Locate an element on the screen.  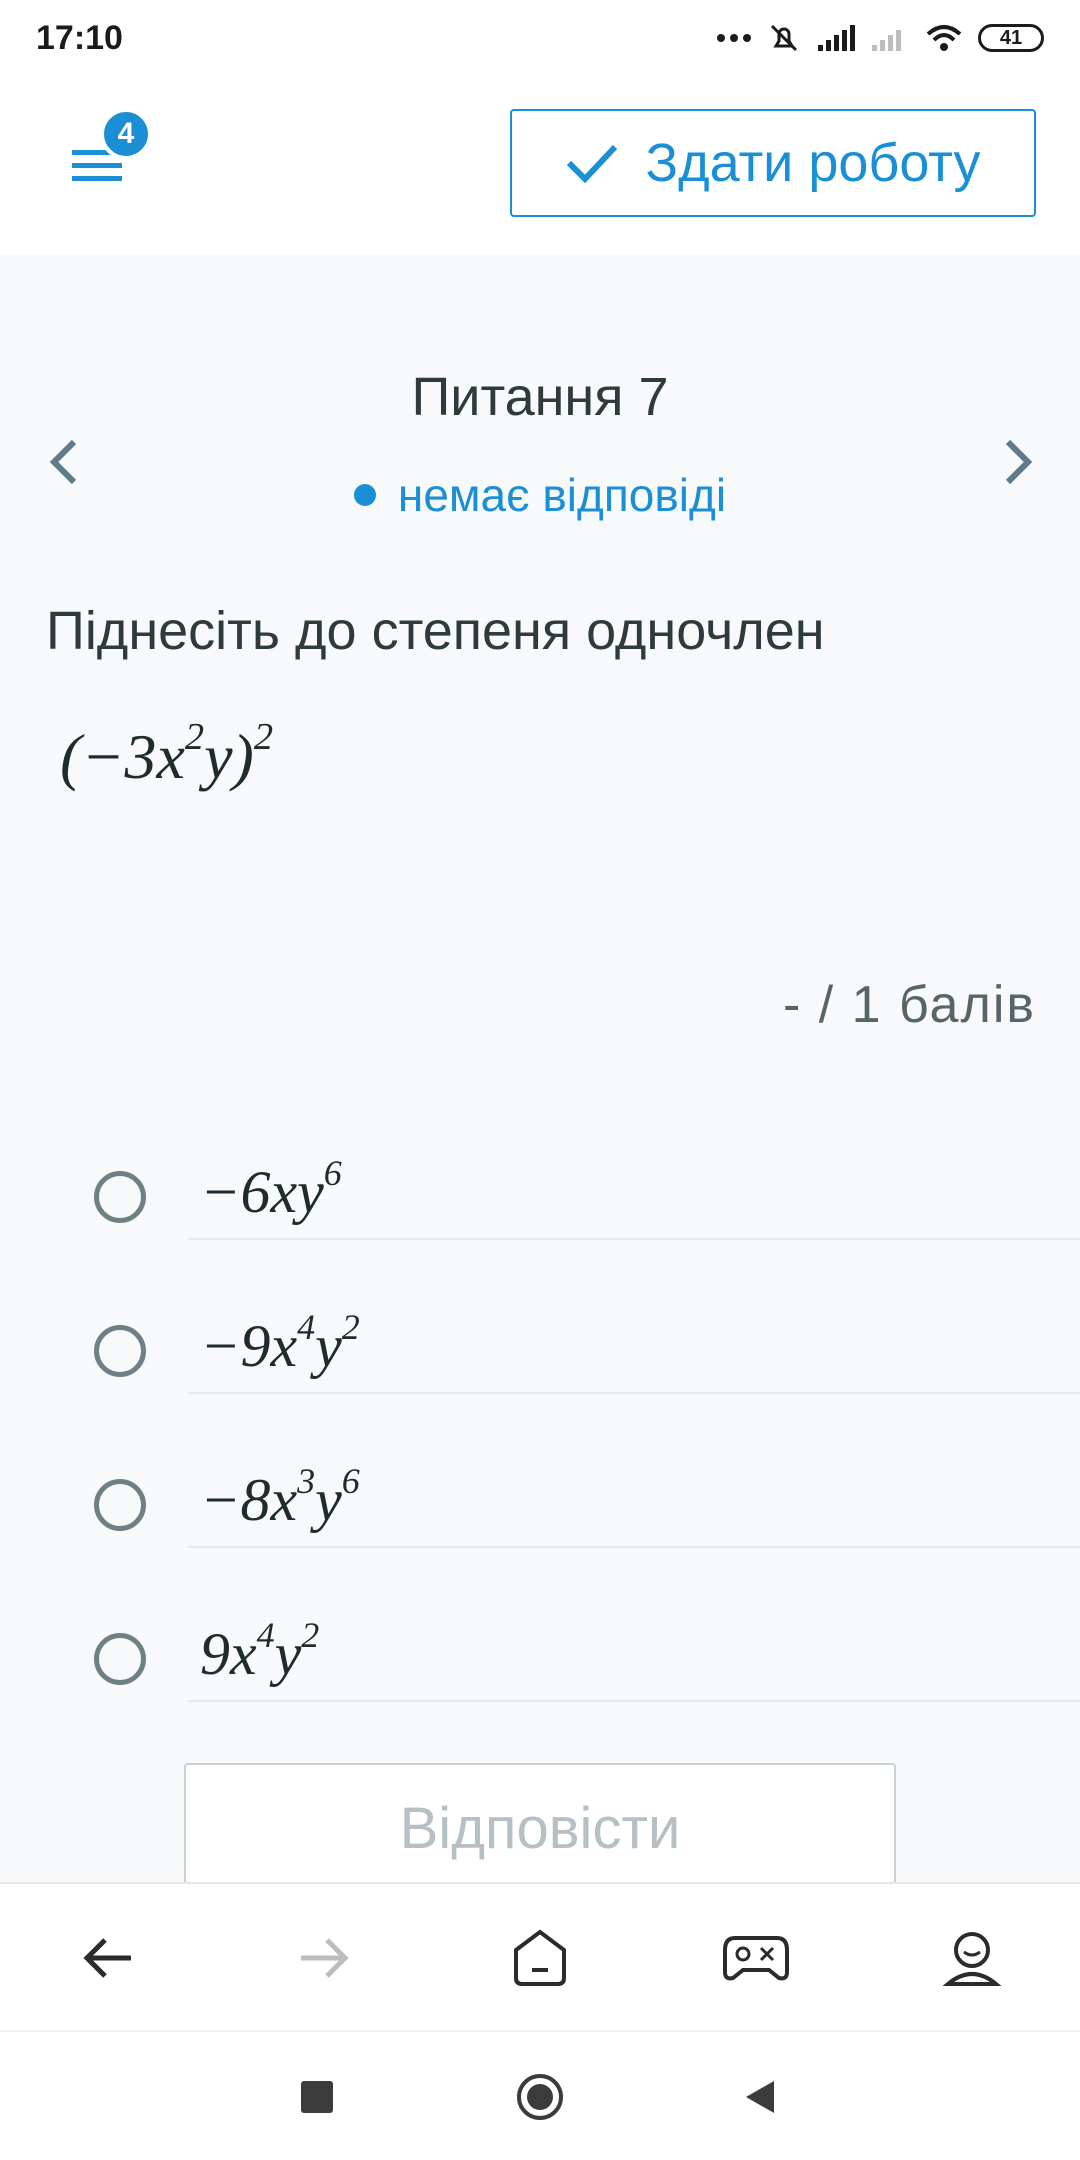
browser-home-button is located at coordinates (540, 1958).